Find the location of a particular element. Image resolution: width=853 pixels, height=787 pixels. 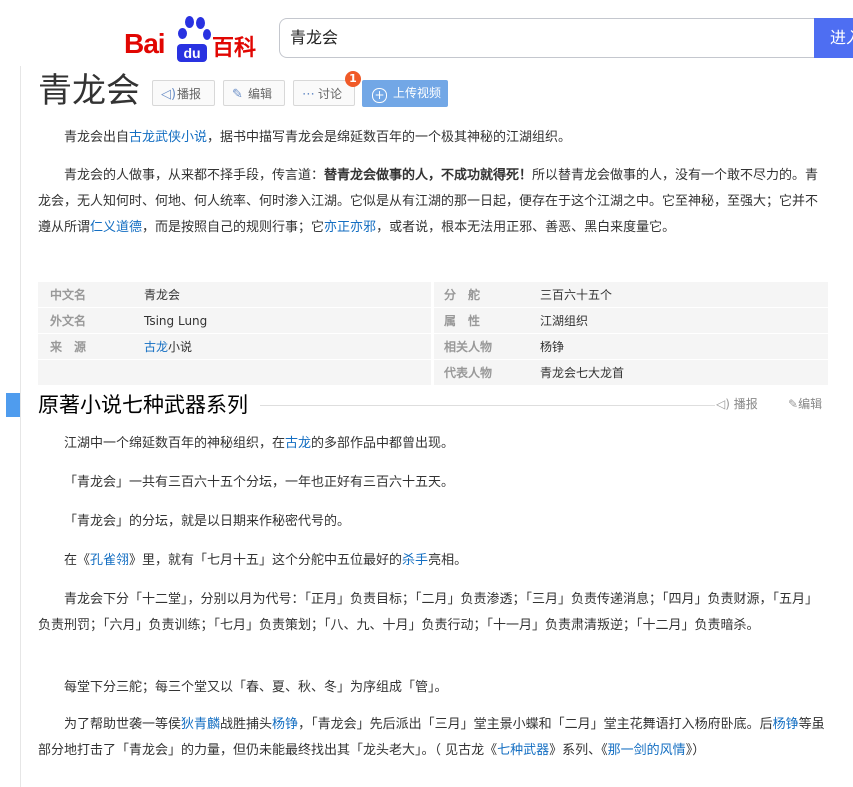

logo-bai-text: Bai is located at coordinates (145, 43).